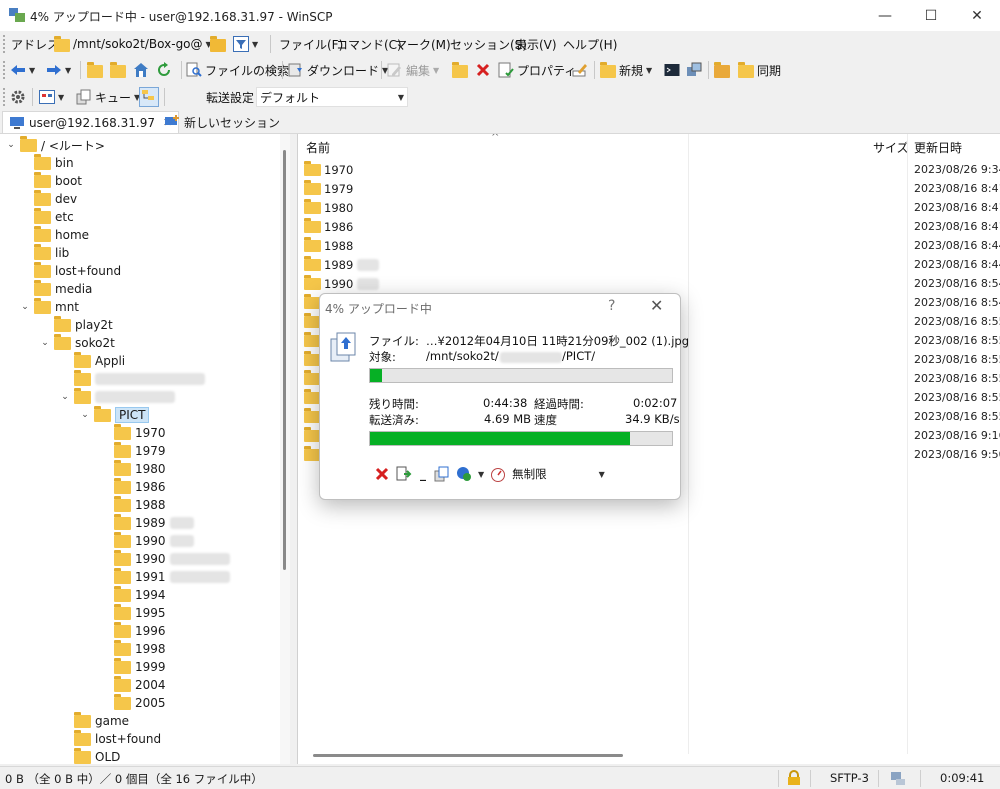 This screenshot has width=1000, height=789. What do you see at coordinates (580, 70) in the screenshot?
I see `rename-button` at bounding box center [580, 70].